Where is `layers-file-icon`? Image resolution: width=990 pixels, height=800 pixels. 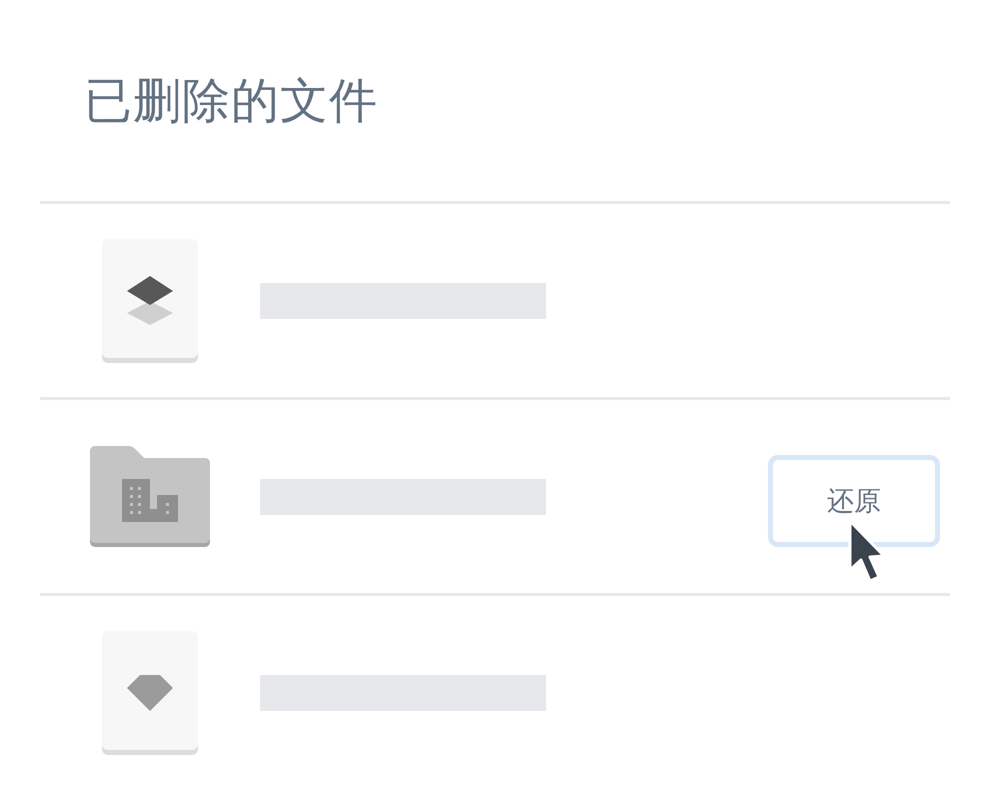
layers-file-icon is located at coordinates (150, 300).